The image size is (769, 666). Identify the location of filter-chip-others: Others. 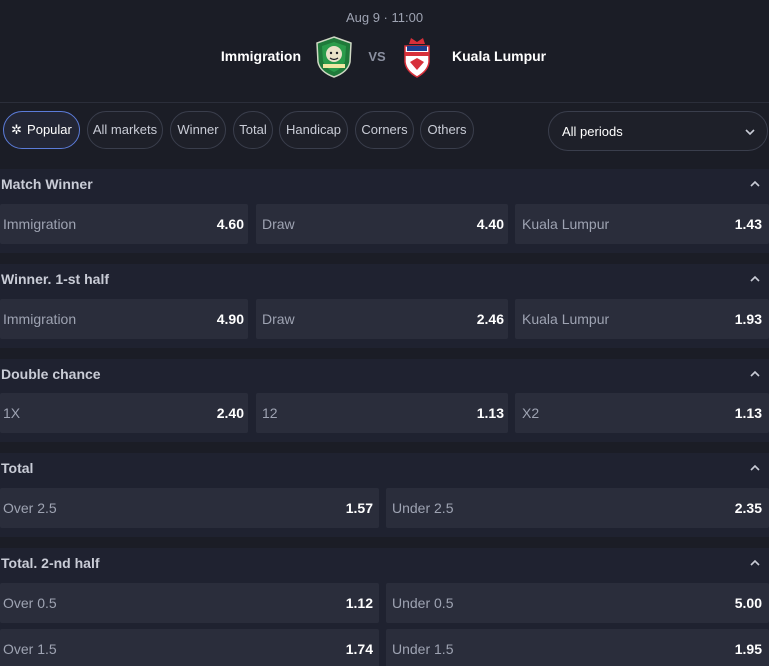
(447, 130).